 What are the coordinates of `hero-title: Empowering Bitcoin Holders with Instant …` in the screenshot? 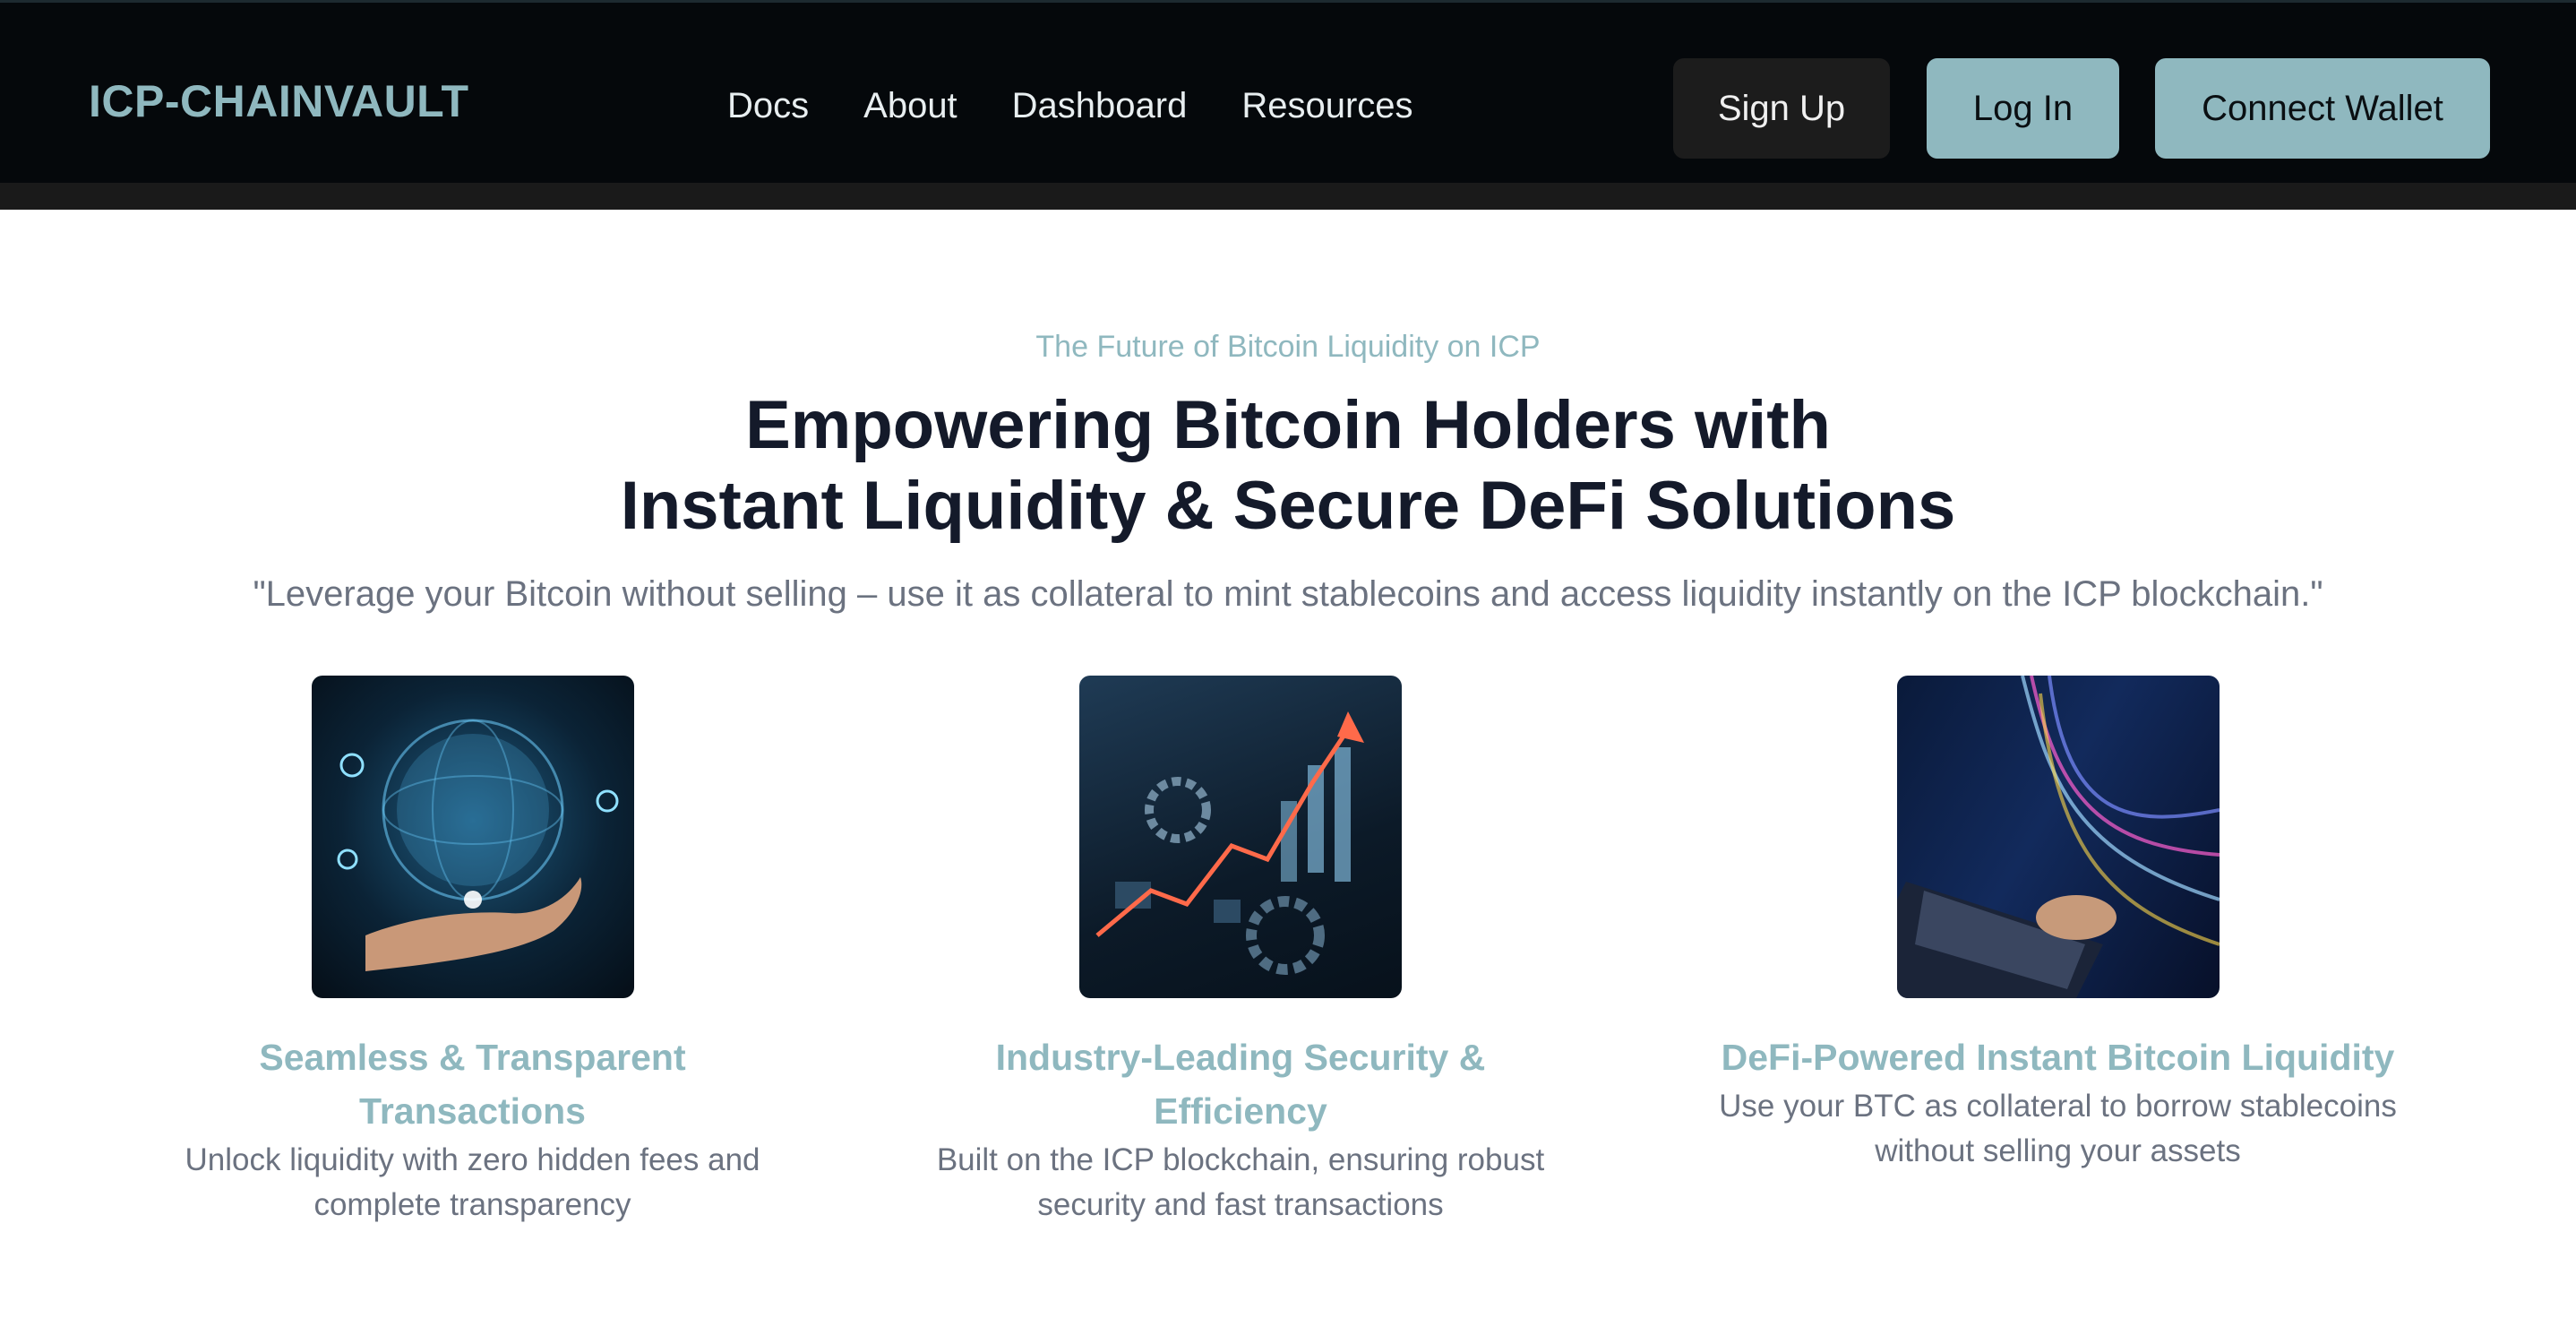 It's located at (1288, 466).